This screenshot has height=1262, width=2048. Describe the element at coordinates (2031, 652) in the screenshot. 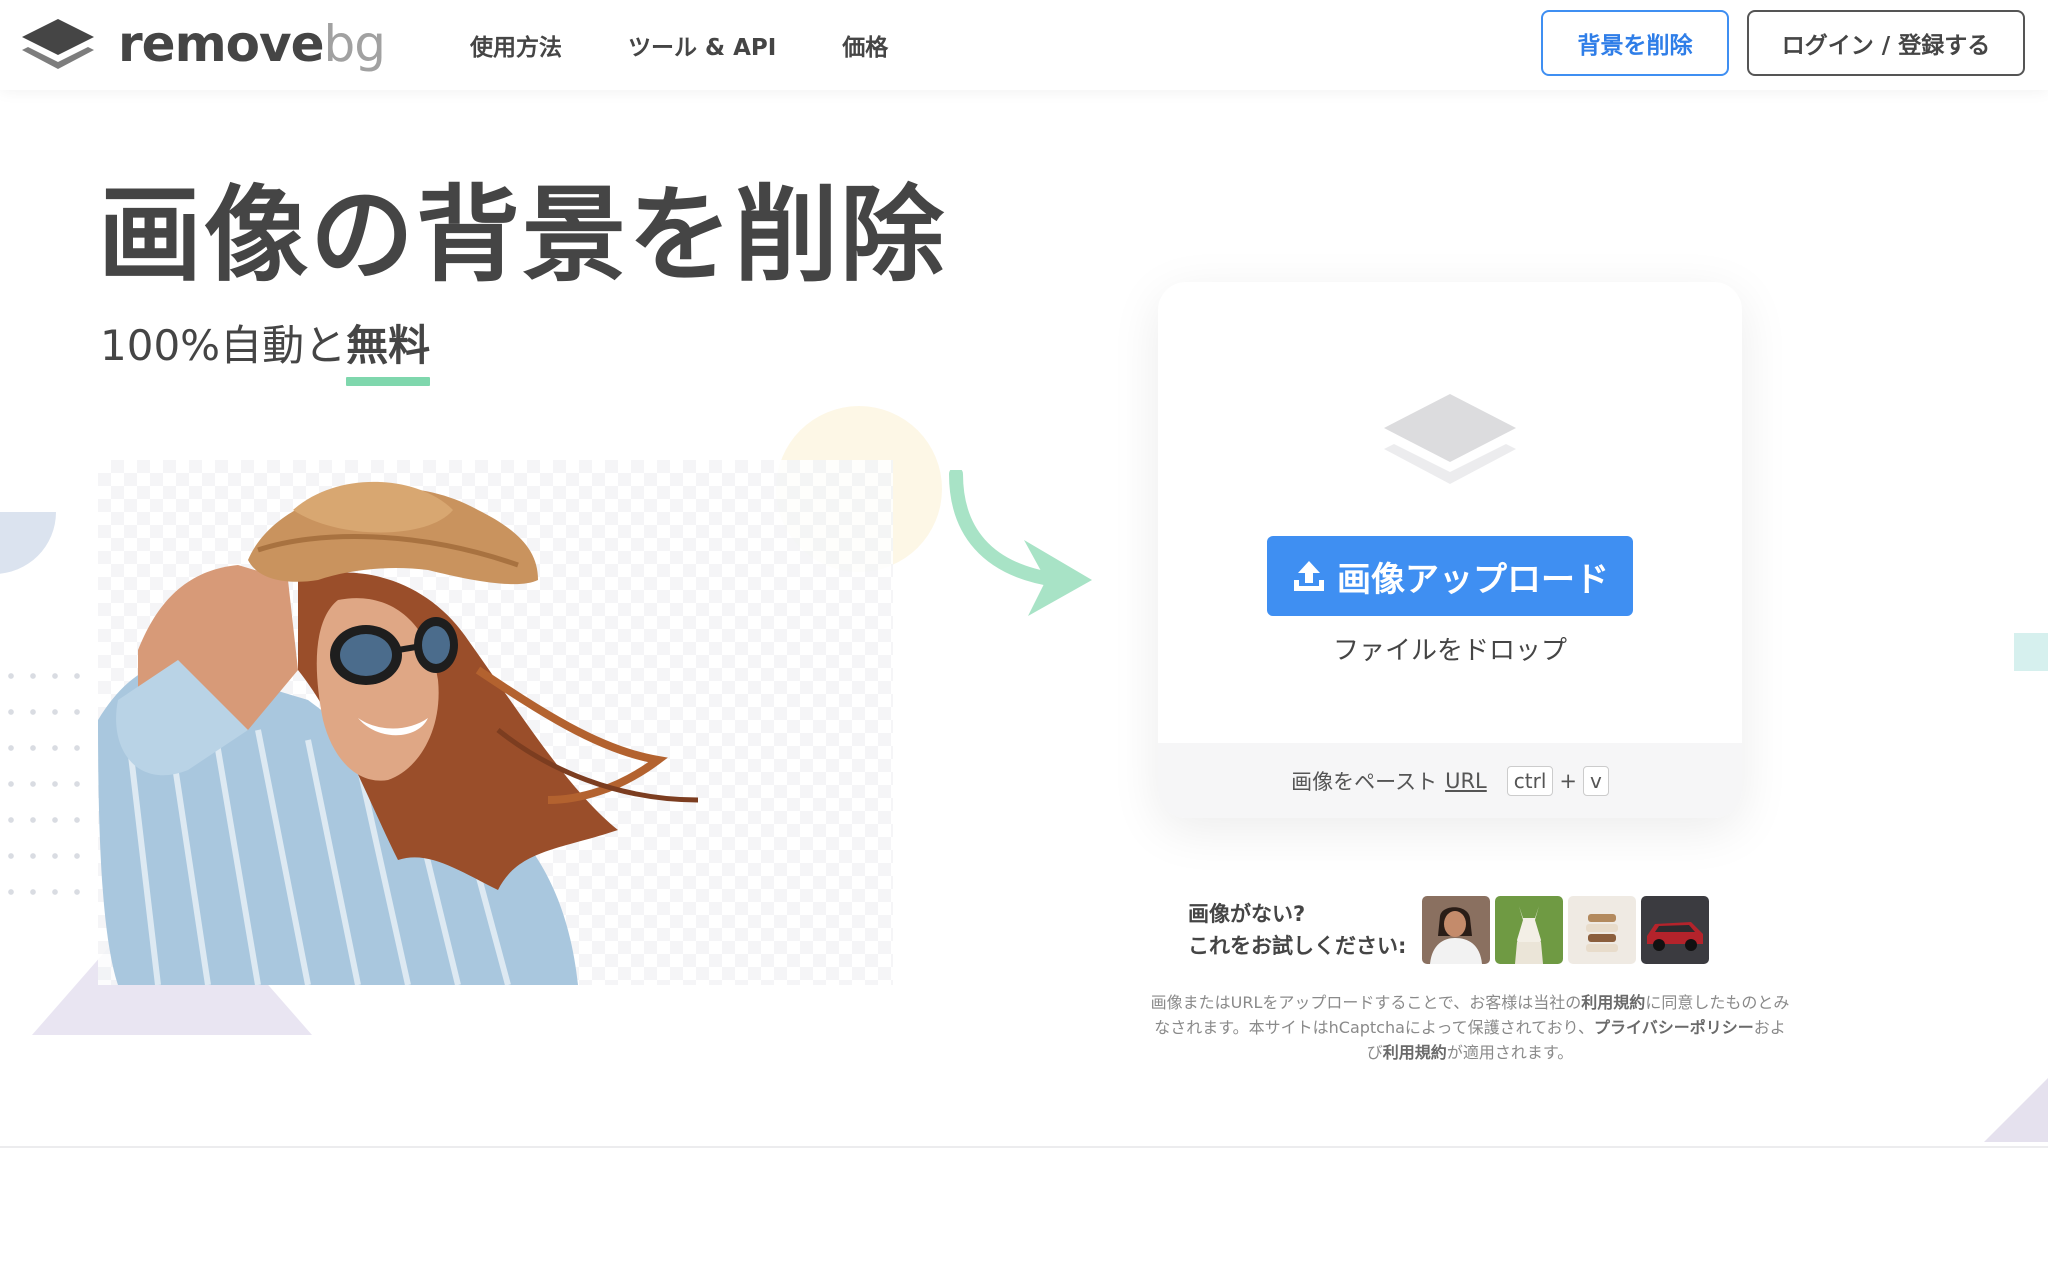

I see `decorative-square` at that location.